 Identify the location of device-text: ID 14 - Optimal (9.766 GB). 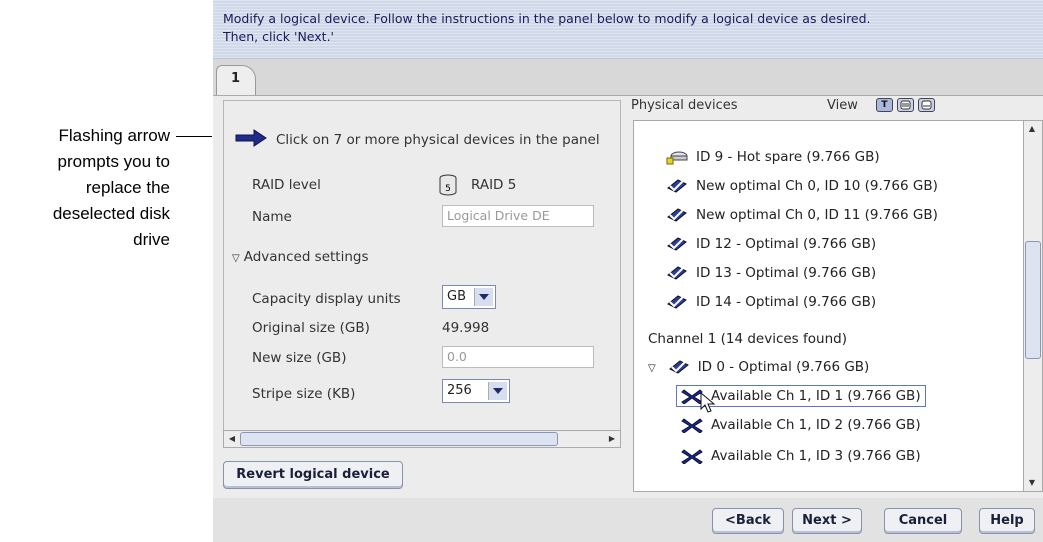
(786, 302).